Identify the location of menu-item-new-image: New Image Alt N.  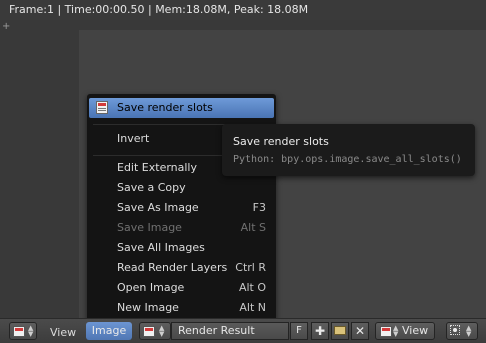
(181, 308).